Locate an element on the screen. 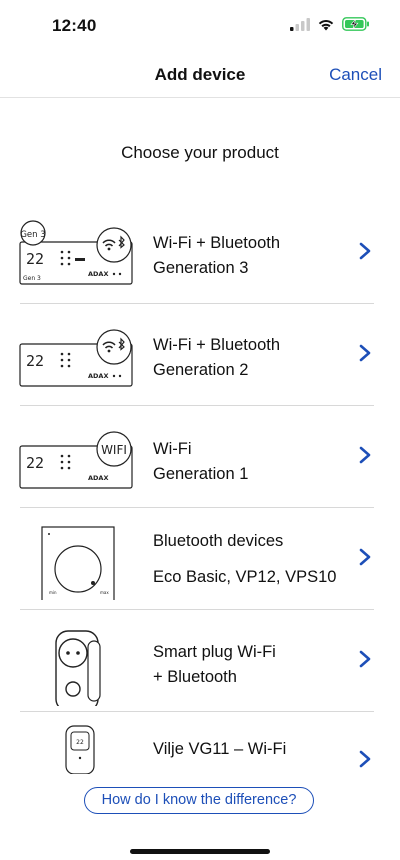 This screenshot has height=860, width=400. status-bar: 12:40 is located at coordinates (200, 25).